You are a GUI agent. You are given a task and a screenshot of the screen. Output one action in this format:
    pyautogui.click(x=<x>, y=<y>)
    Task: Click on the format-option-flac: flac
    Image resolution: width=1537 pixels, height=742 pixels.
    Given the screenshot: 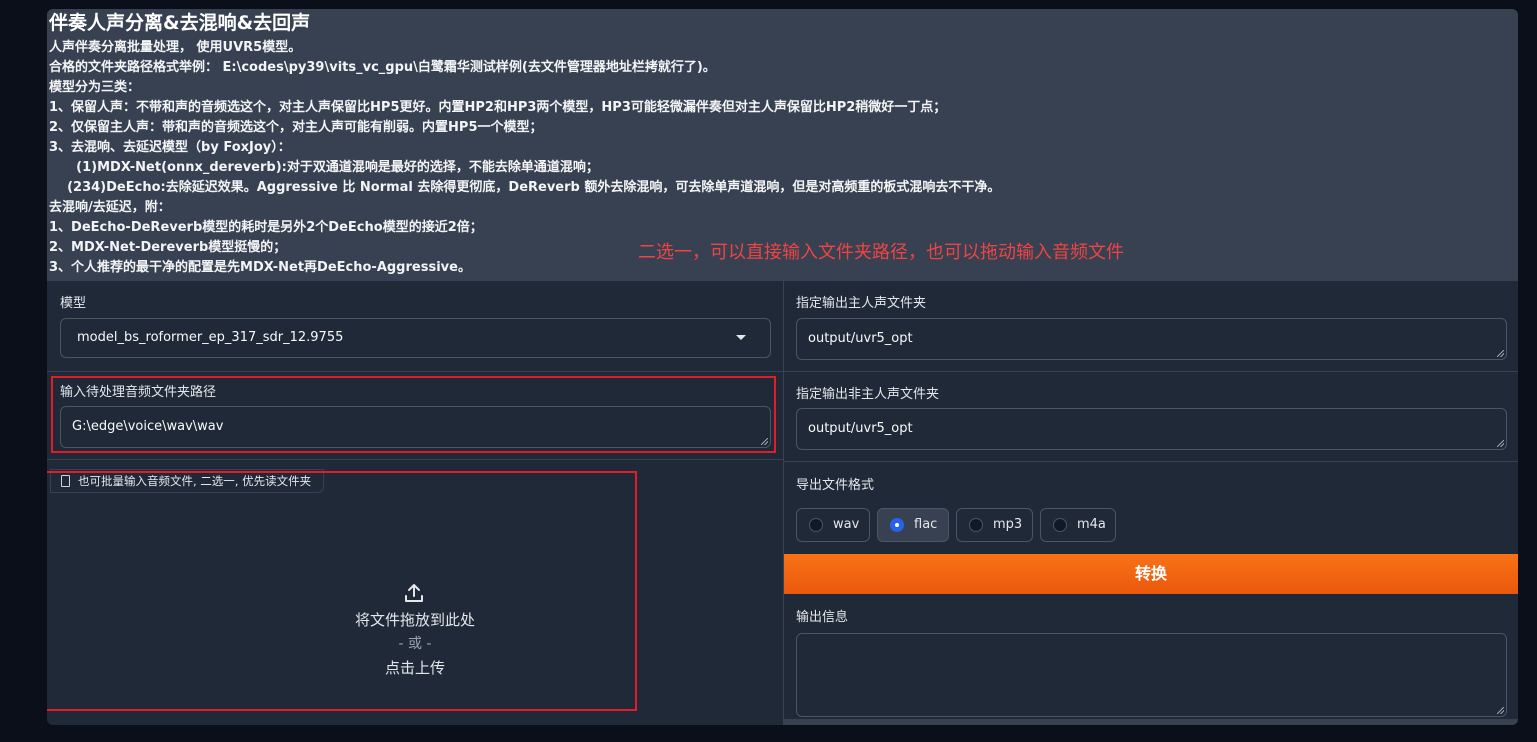 What is the action you would take?
    pyautogui.click(x=913, y=525)
    